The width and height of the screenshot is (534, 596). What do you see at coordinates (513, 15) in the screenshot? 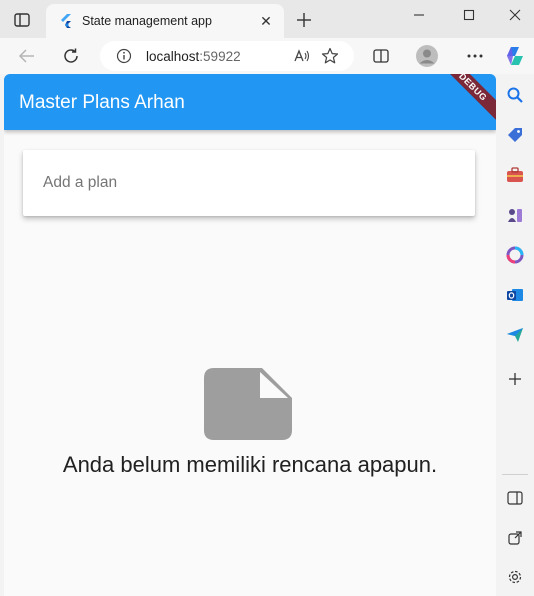
I see `close-window-button` at bounding box center [513, 15].